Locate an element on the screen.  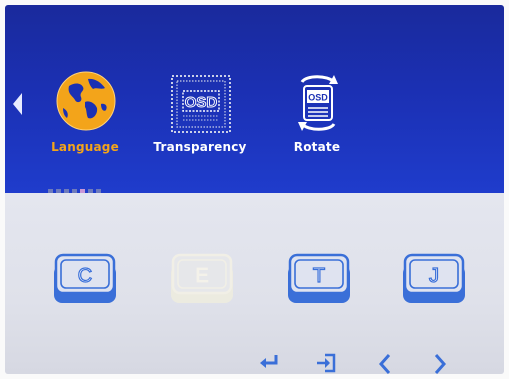
language-key-j: J is located at coordinates (434, 279).